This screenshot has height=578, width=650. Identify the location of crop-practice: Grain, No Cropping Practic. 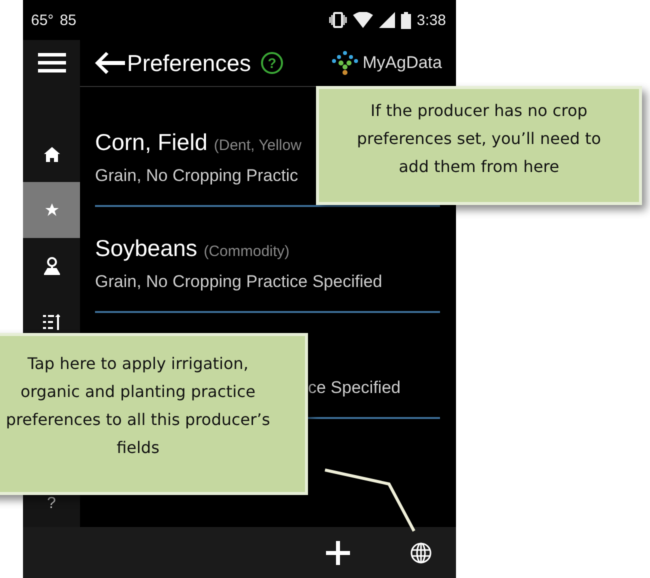
(196, 176).